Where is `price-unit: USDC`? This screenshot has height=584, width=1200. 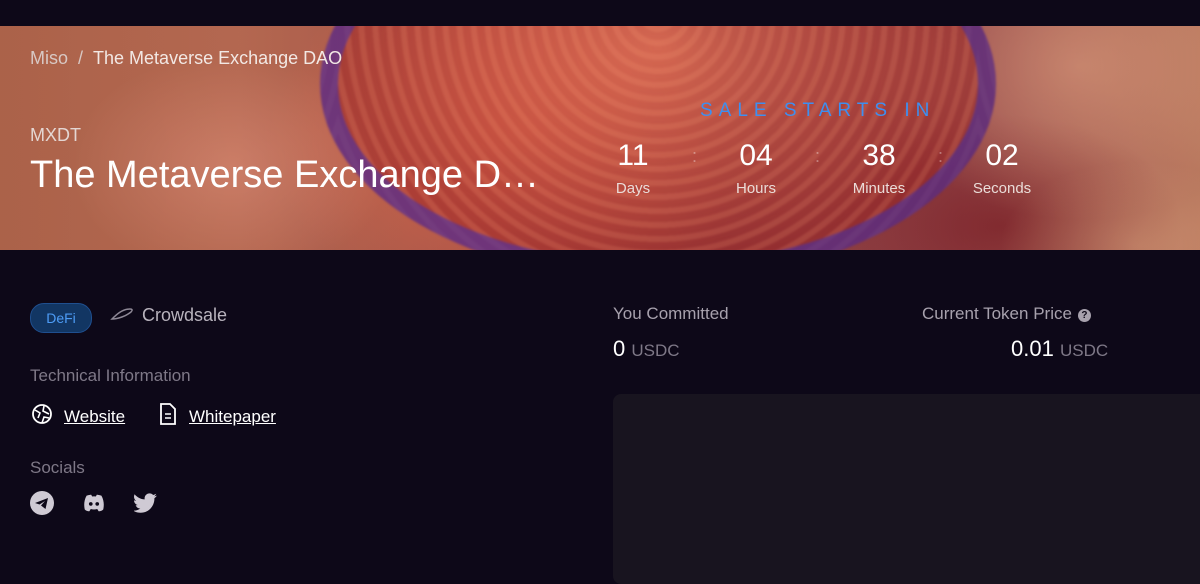 price-unit: USDC is located at coordinates (1084, 350).